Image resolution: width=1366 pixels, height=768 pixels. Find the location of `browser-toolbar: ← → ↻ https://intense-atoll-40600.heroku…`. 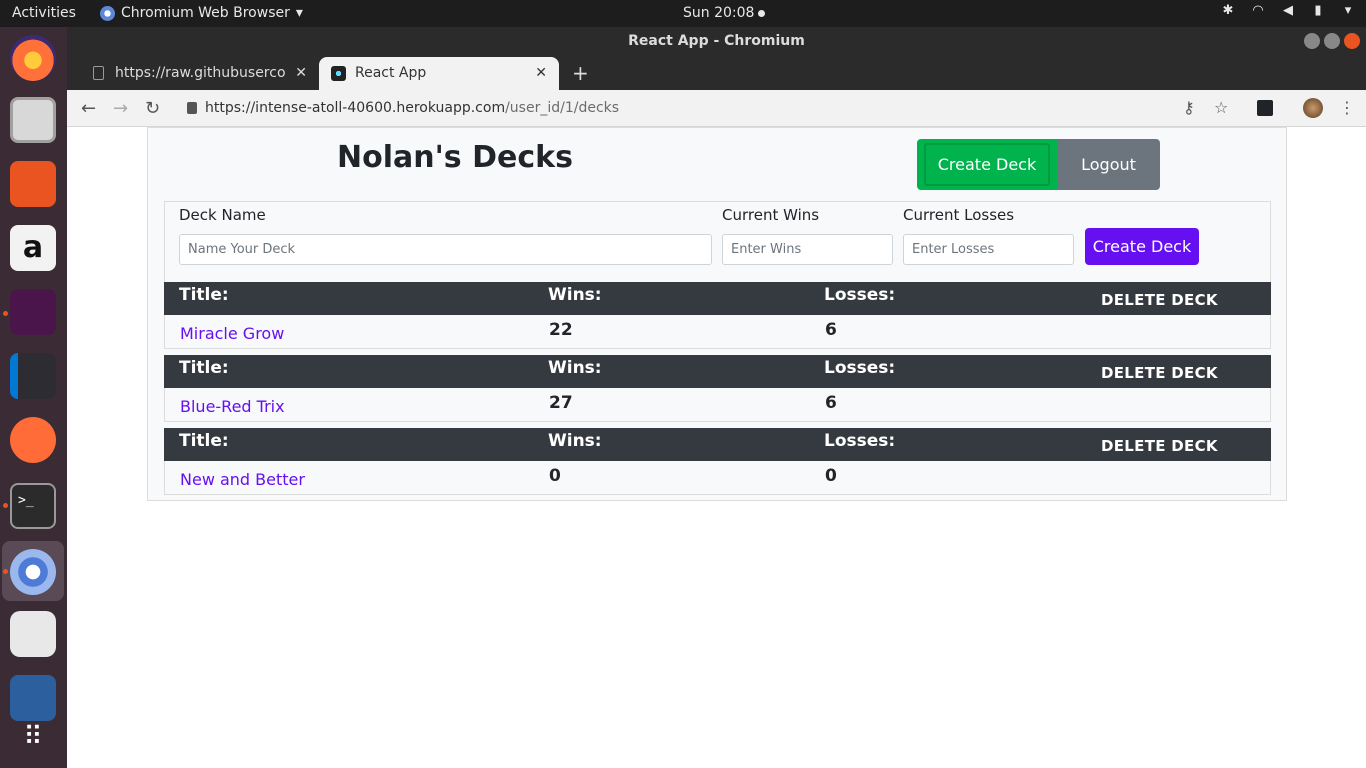

browser-toolbar: ← → ↻ https://intense-atoll-40600.heroku… is located at coordinates (716, 108).